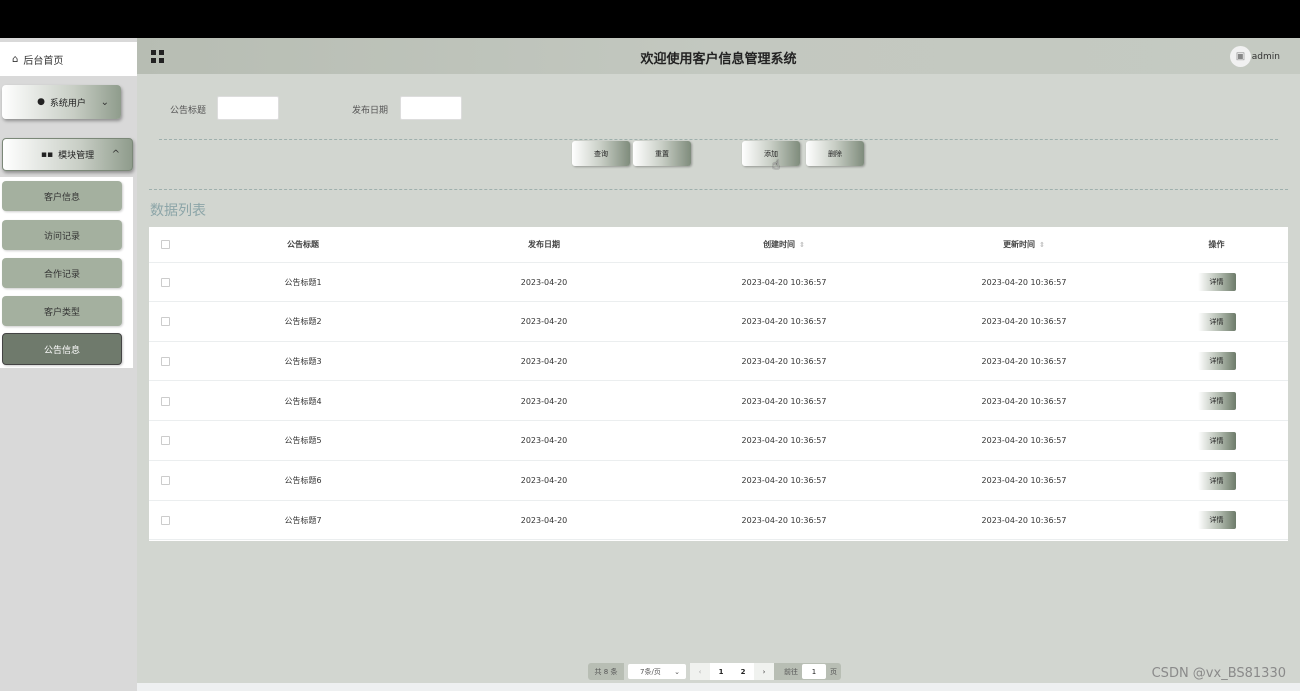 The height and width of the screenshot is (691, 1300). I want to click on query-button: 查询, so click(601, 153).